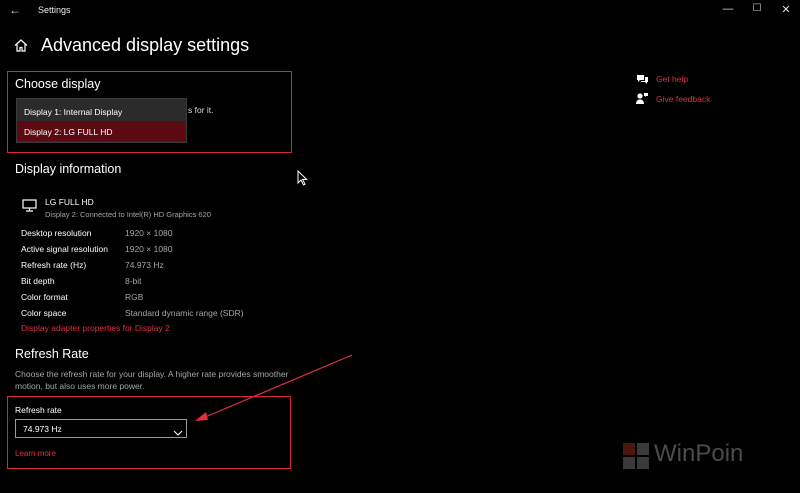 Image resolution: width=800 pixels, height=493 pixels. Describe the element at coordinates (672, 79) in the screenshot. I see `get-help-link: Get help` at that location.